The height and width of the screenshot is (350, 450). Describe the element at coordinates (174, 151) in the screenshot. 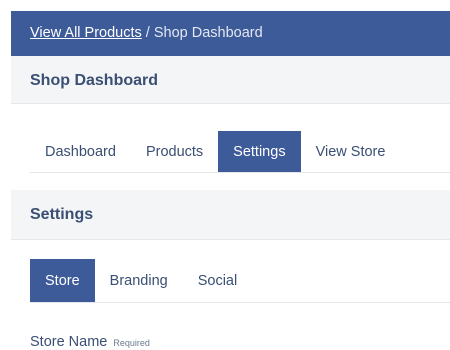

I see `tab-products: Products` at that location.